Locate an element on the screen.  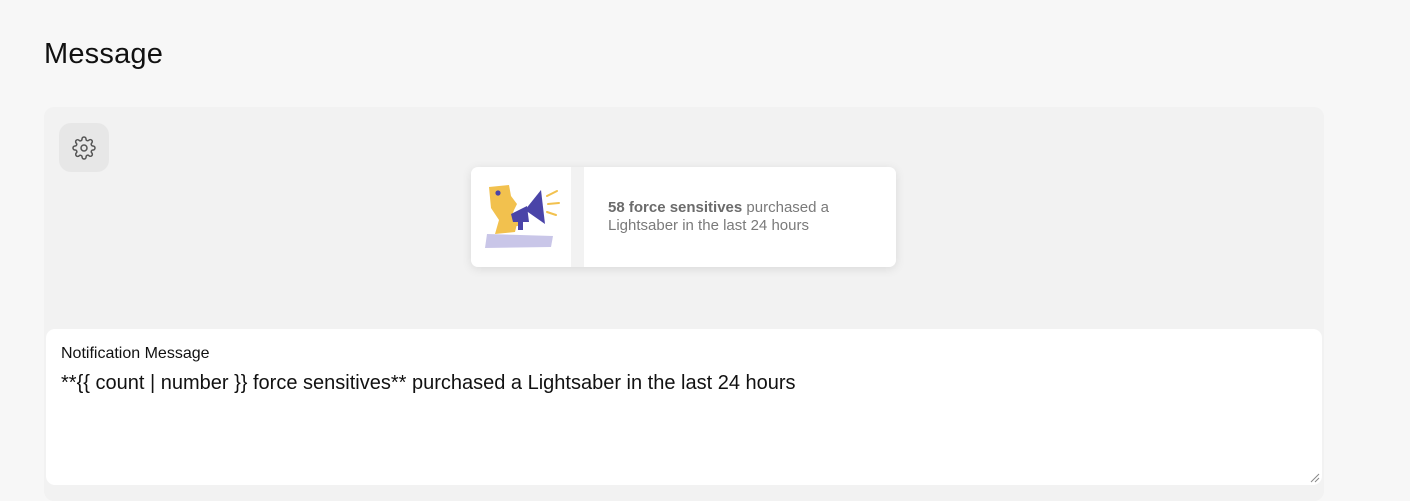
resize-handle-icon is located at coordinates (1315, 478).